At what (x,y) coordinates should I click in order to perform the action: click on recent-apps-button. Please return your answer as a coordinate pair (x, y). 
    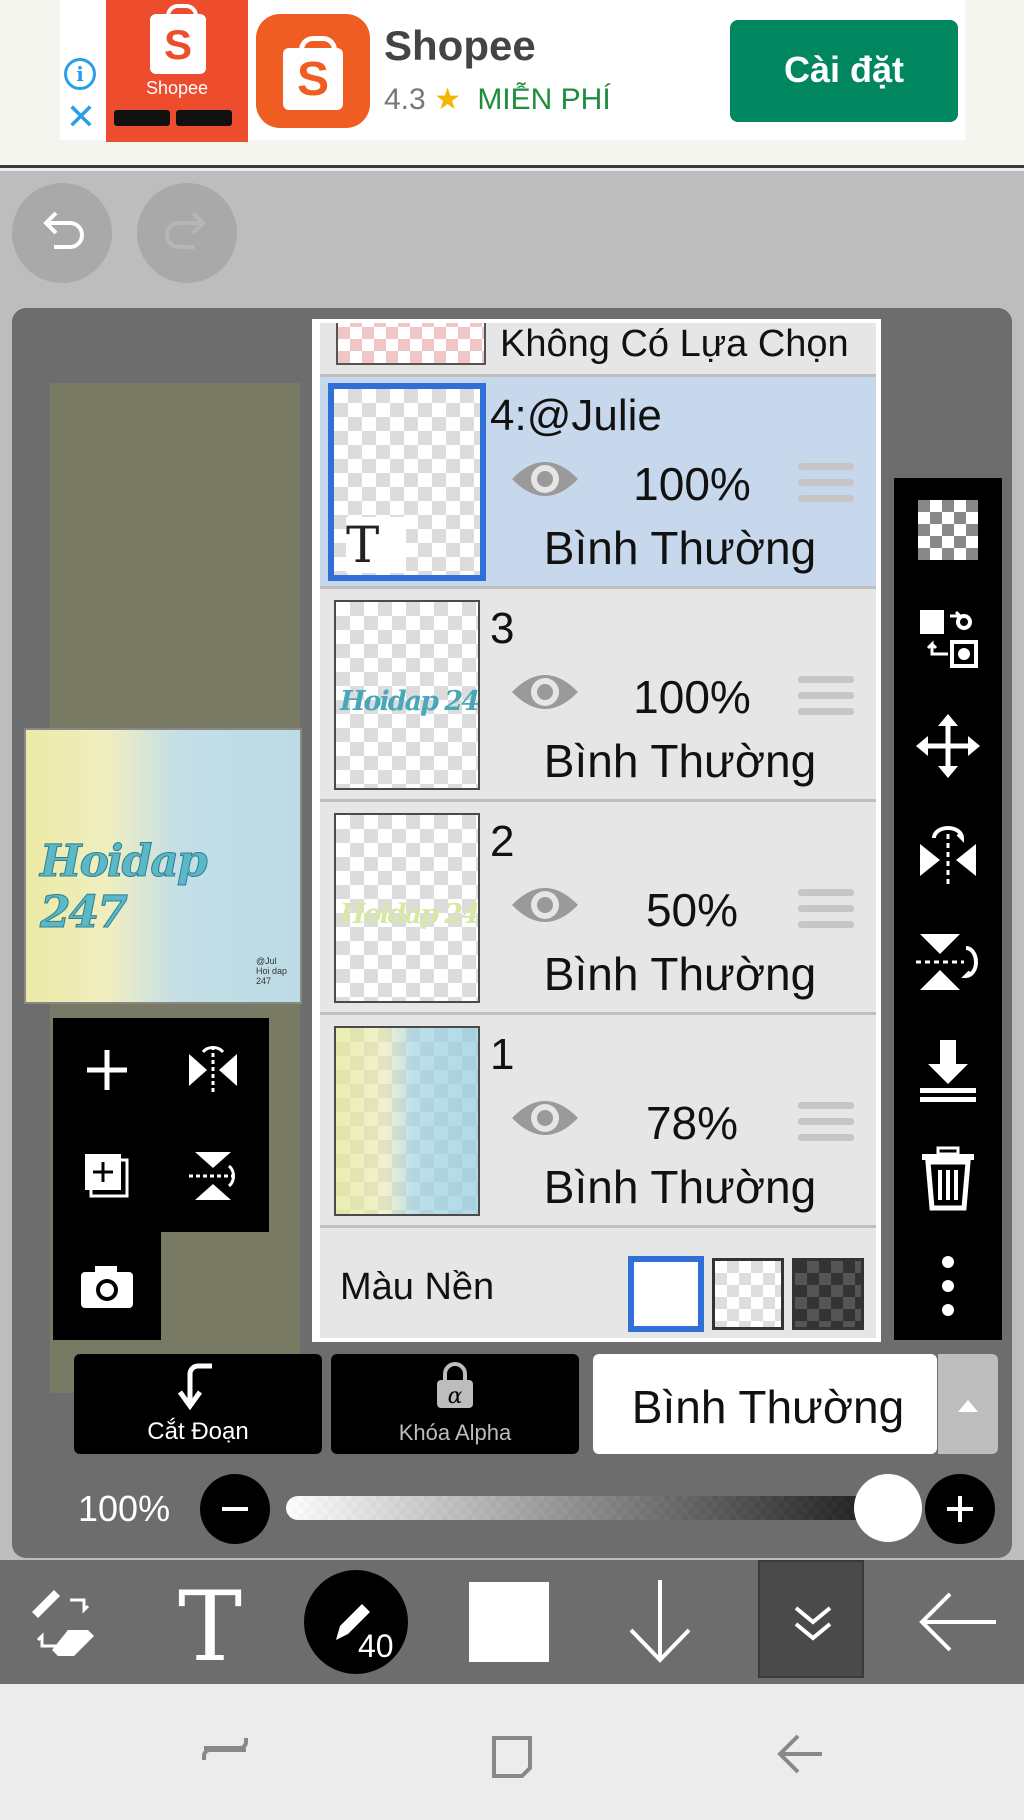
    Looking at the image, I should click on (226, 1754).